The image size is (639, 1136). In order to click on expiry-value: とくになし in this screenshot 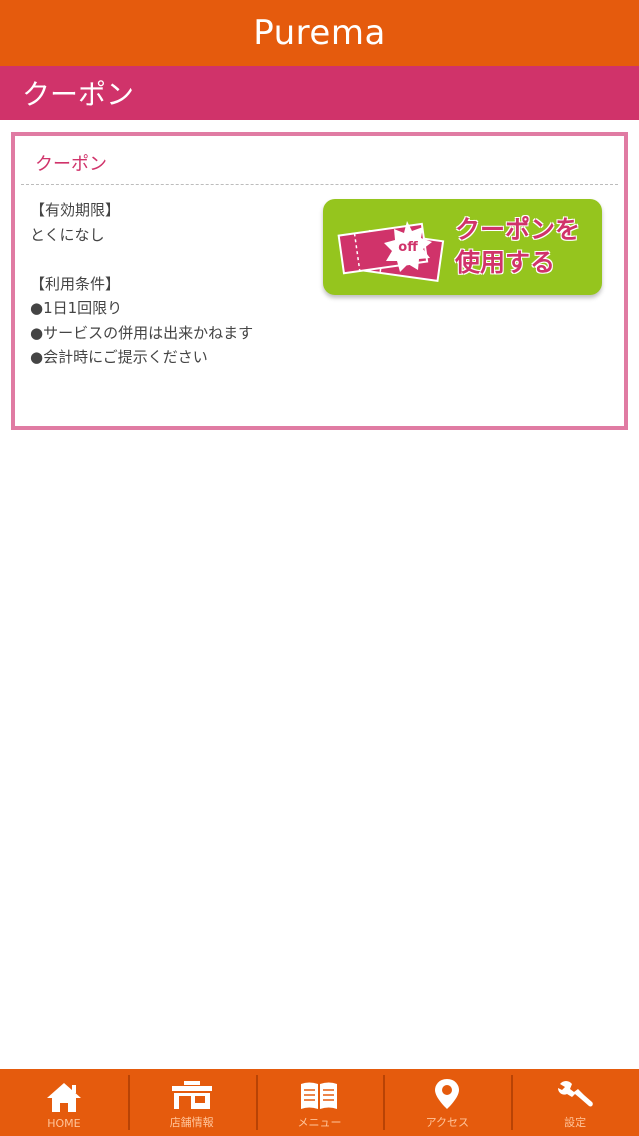, I will do `click(67, 234)`.